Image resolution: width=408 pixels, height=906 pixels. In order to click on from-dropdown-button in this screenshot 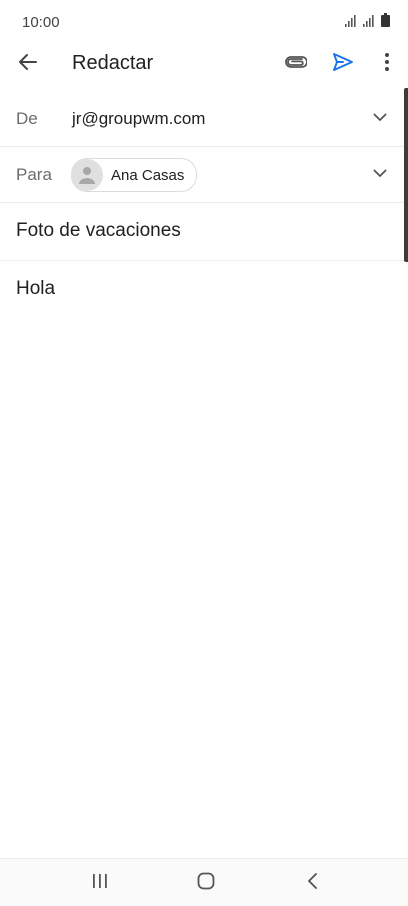, I will do `click(380, 118)`.